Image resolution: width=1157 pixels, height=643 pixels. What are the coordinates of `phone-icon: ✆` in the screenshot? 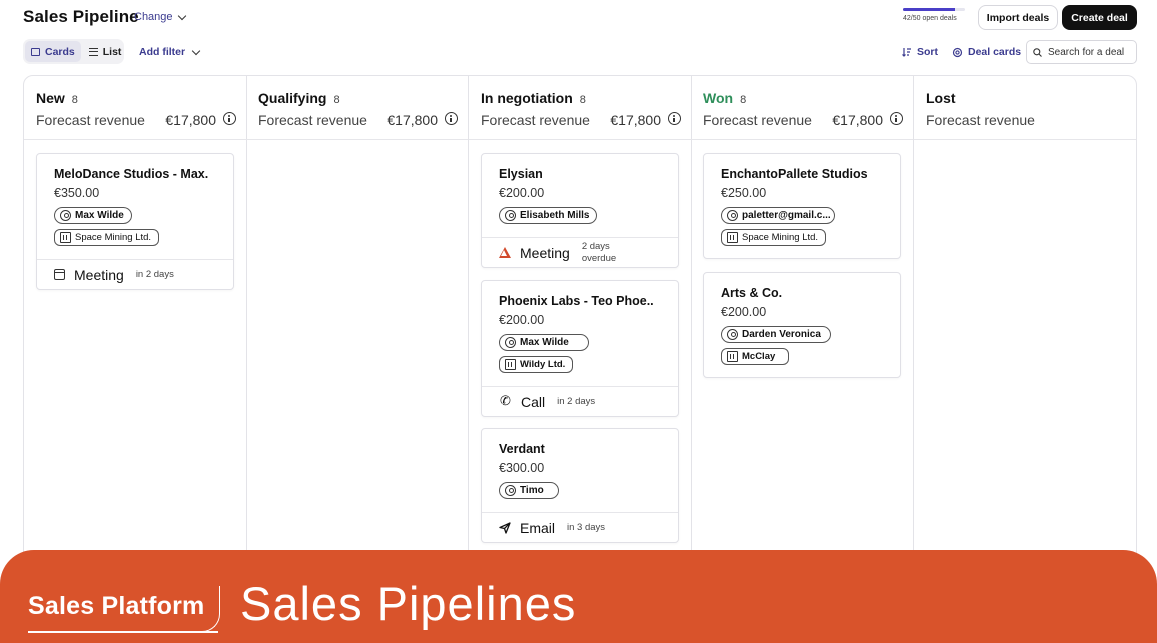 It's located at (505, 401).